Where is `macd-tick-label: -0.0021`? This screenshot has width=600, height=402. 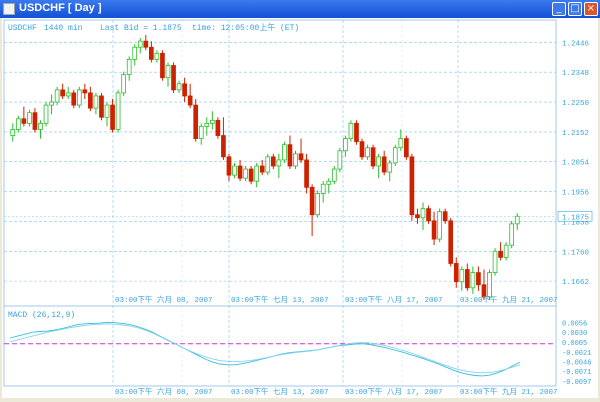
macd-tick-label: -0.0021 is located at coordinates (576, 354).